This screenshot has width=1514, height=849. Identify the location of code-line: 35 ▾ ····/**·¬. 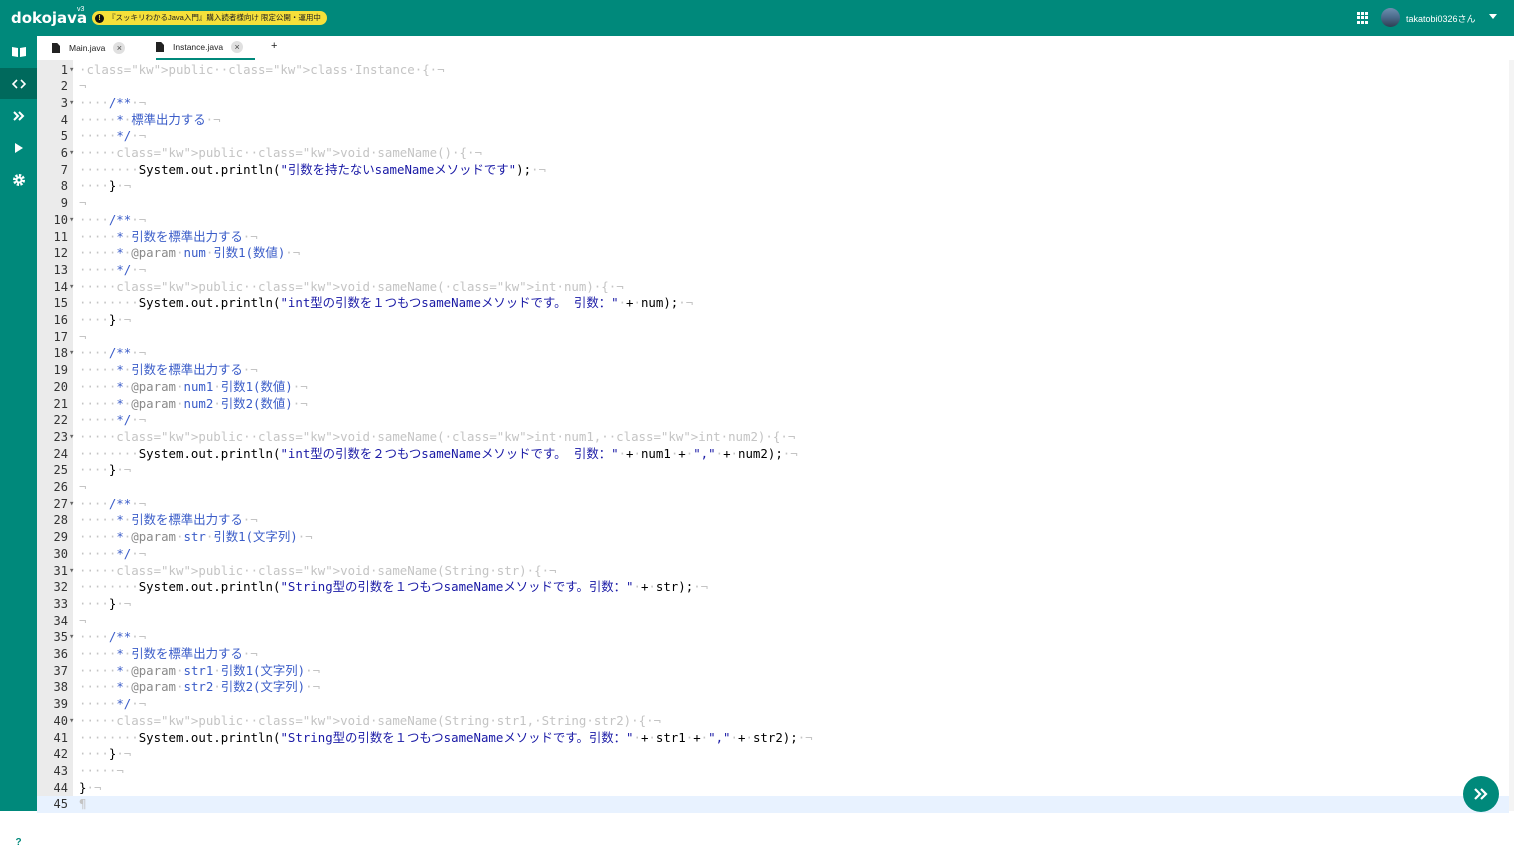
(773, 637).